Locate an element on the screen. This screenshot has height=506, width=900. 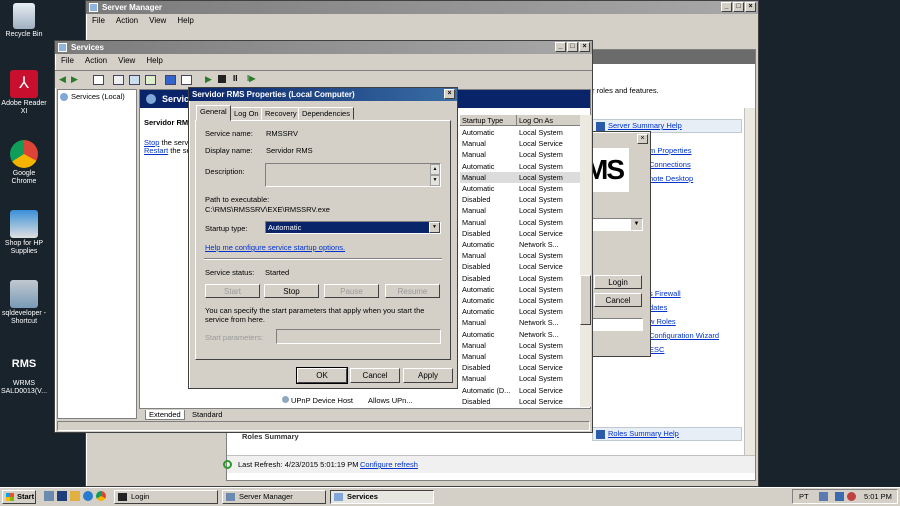
link-config-wizard: Configuration Wizard is located at coordinates (684, 335).